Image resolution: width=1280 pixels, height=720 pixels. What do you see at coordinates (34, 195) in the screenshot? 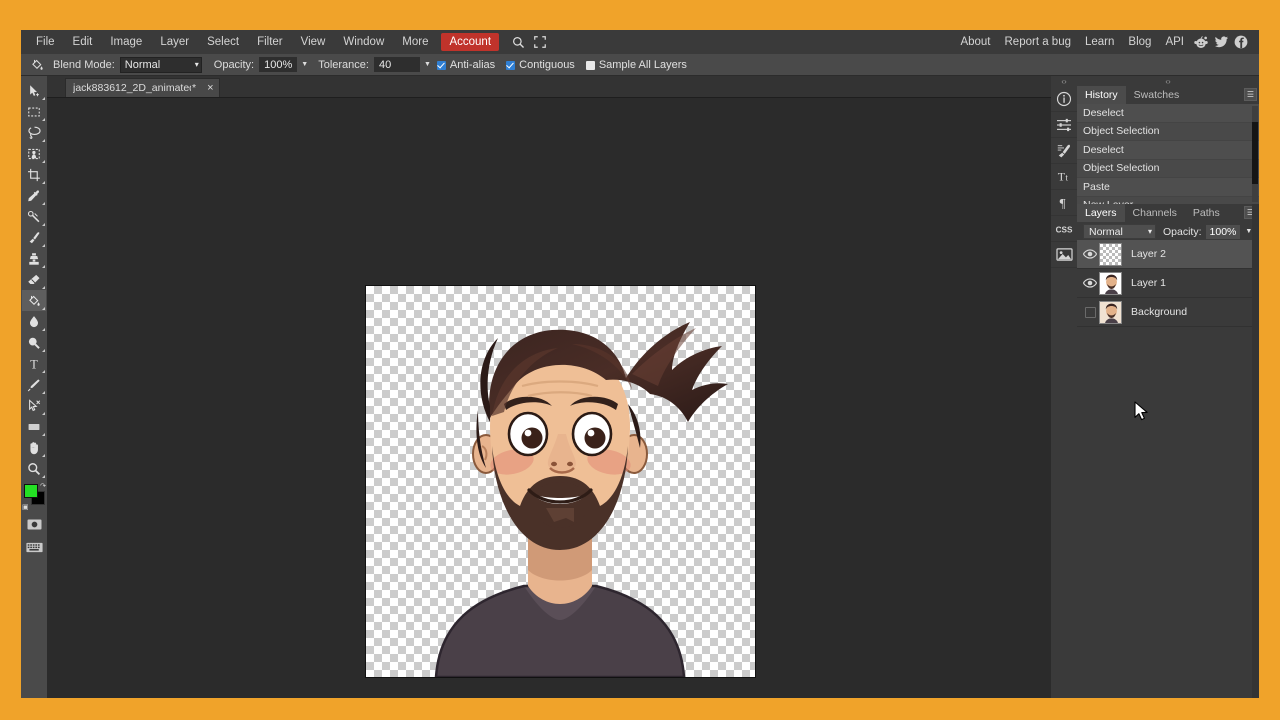
I see `eyedropper-tool` at bounding box center [34, 195].